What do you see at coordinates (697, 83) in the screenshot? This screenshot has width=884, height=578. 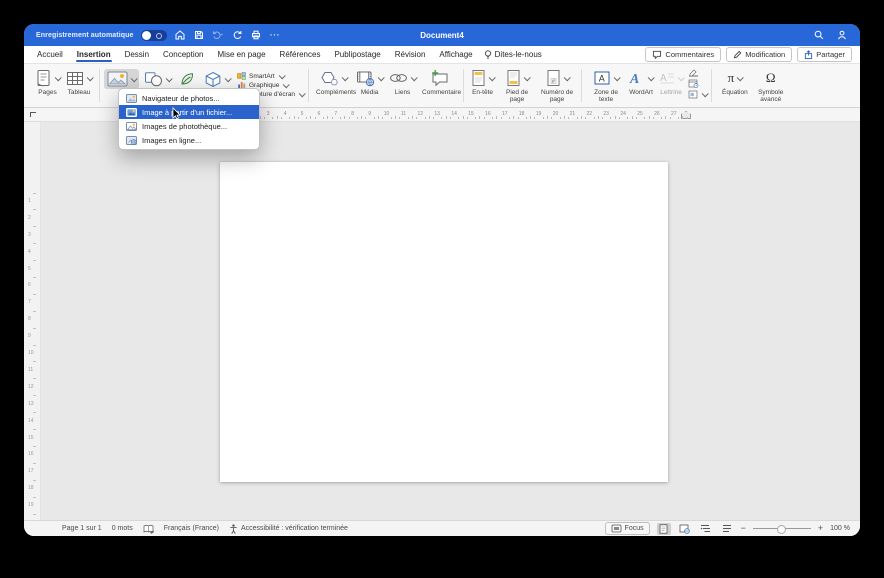 I see `date-time-button` at bounding box center [697, 83].